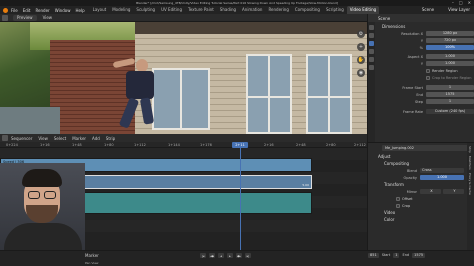 The height and width of the screenshot is (266, 474). What do you see at coordinates (442, 177) in the screenshot?
I see `opacity-field: 1.000` at bounding box center [442, 177].